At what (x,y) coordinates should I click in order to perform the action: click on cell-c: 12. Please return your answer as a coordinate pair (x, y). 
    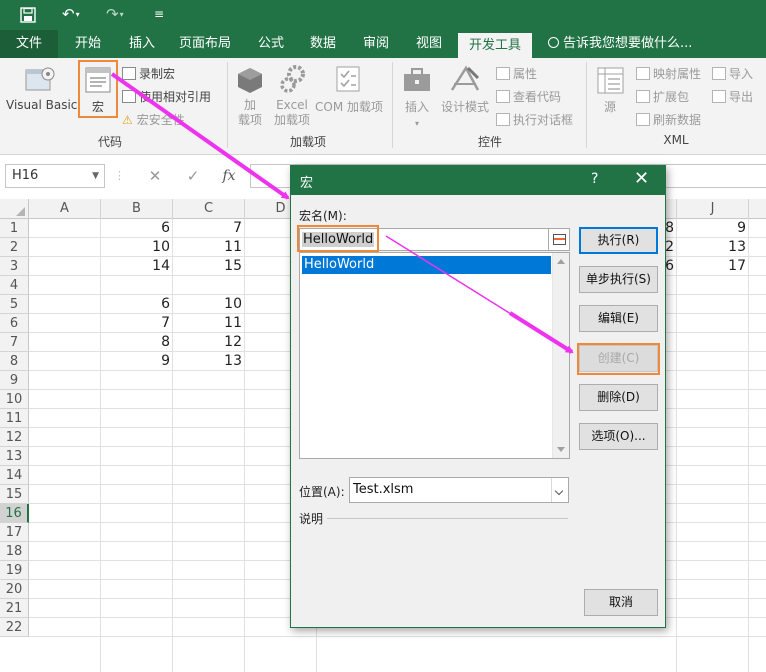
    Looking at the image, I should click on (208, 342).